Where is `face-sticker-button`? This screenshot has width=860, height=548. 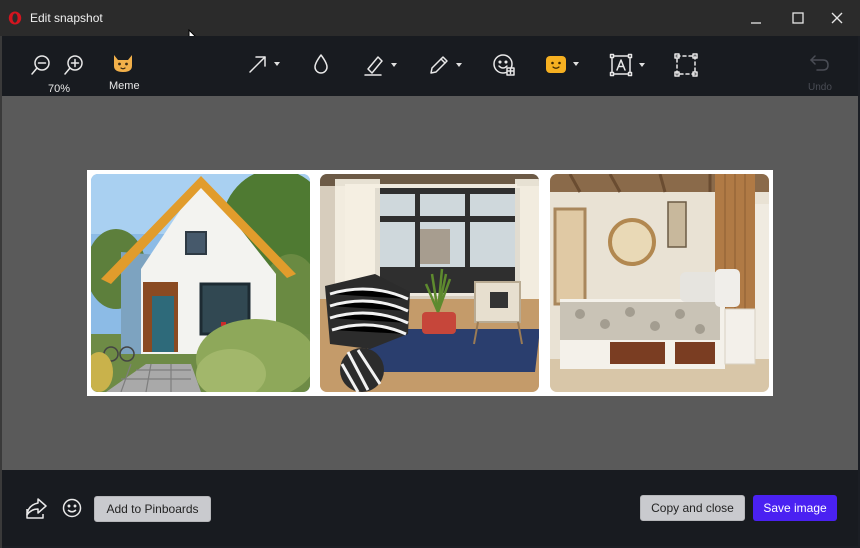
face-sticker-button is located at coordinates (562, 64).